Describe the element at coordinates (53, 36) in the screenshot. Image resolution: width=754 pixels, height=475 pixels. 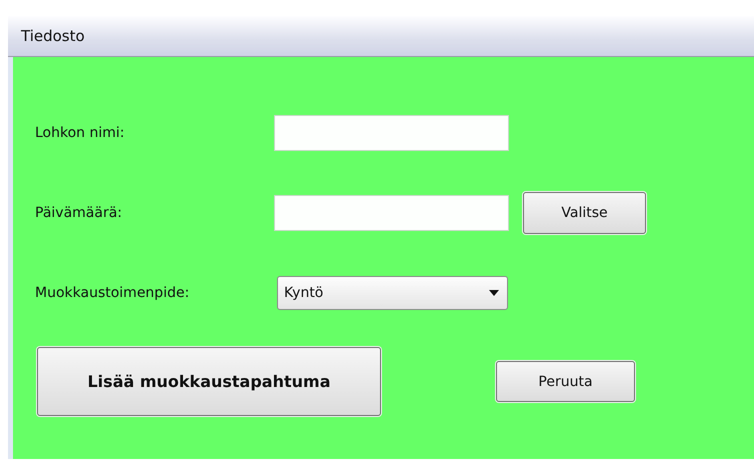
I see `menu-item: Tiedosto` at that location.